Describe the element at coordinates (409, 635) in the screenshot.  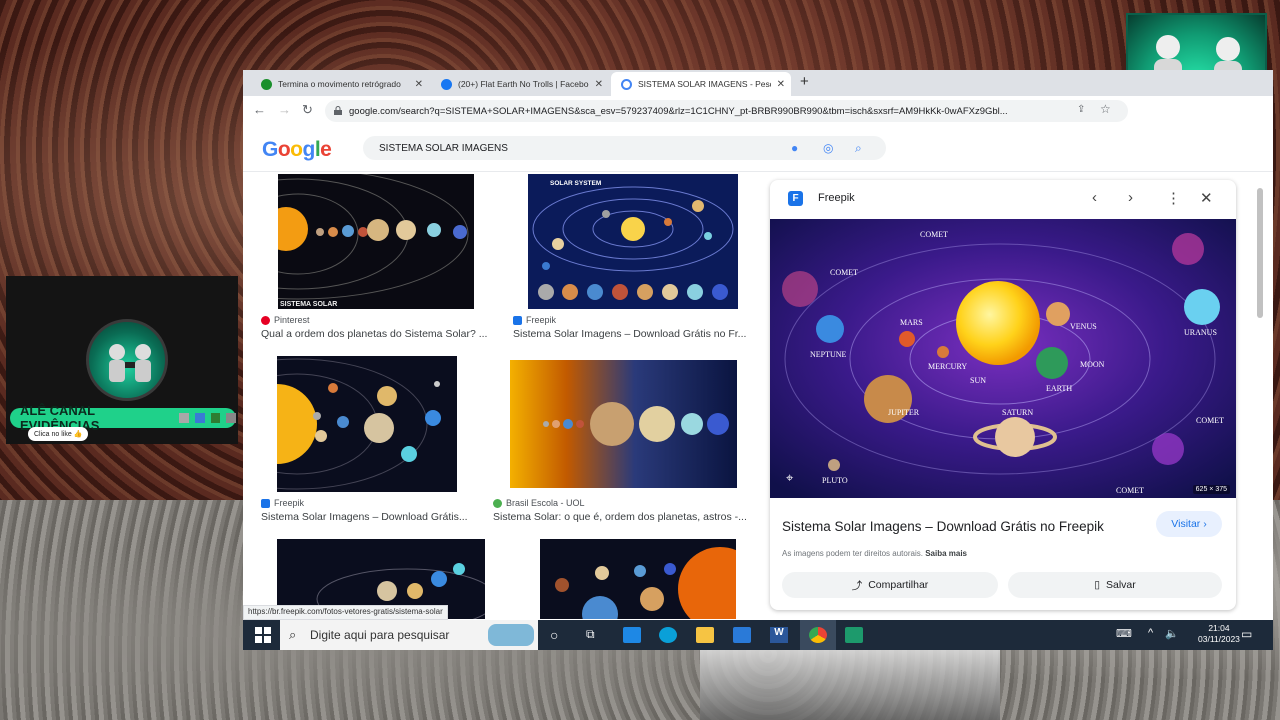
I see `taskbar-search-input: ⌕ Digite aqui para pesquisar` at that location.